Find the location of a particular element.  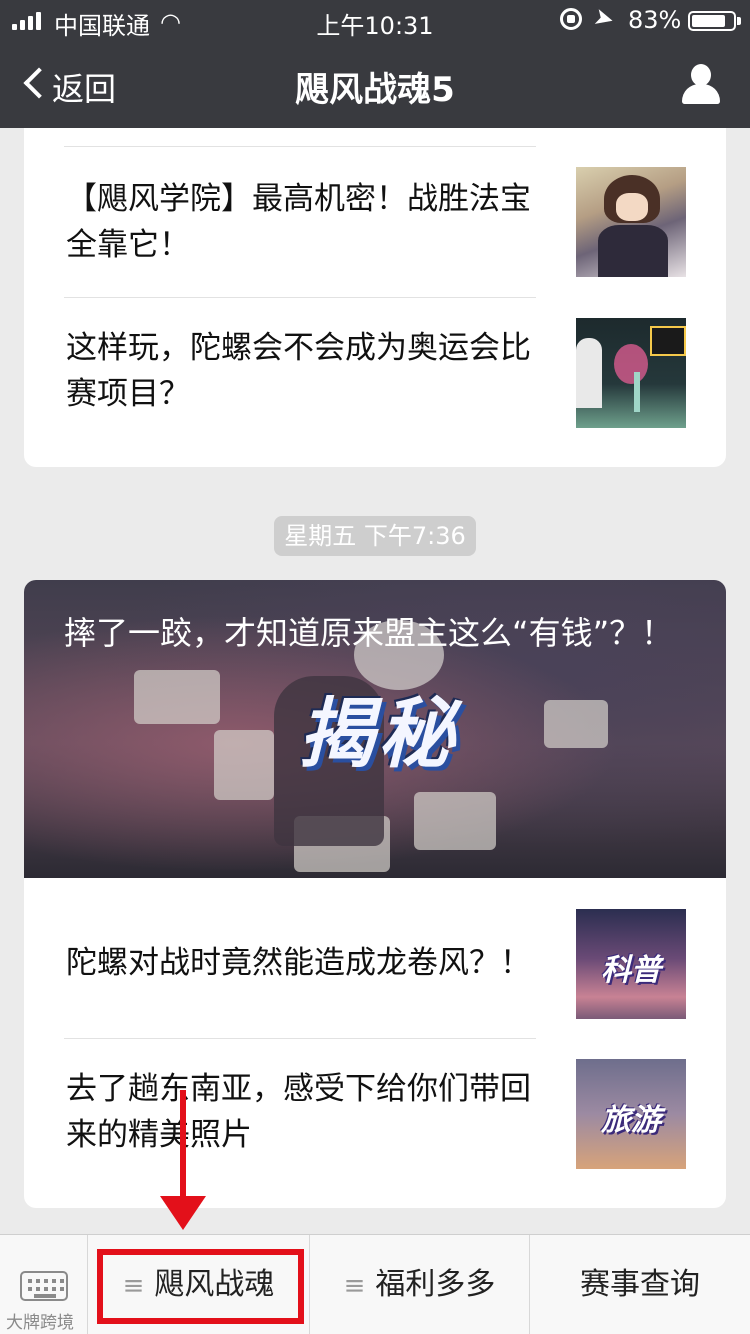

menu-item-fuli-duoduo: ≡ 福利多多 is located at coordinates (420, 1284).